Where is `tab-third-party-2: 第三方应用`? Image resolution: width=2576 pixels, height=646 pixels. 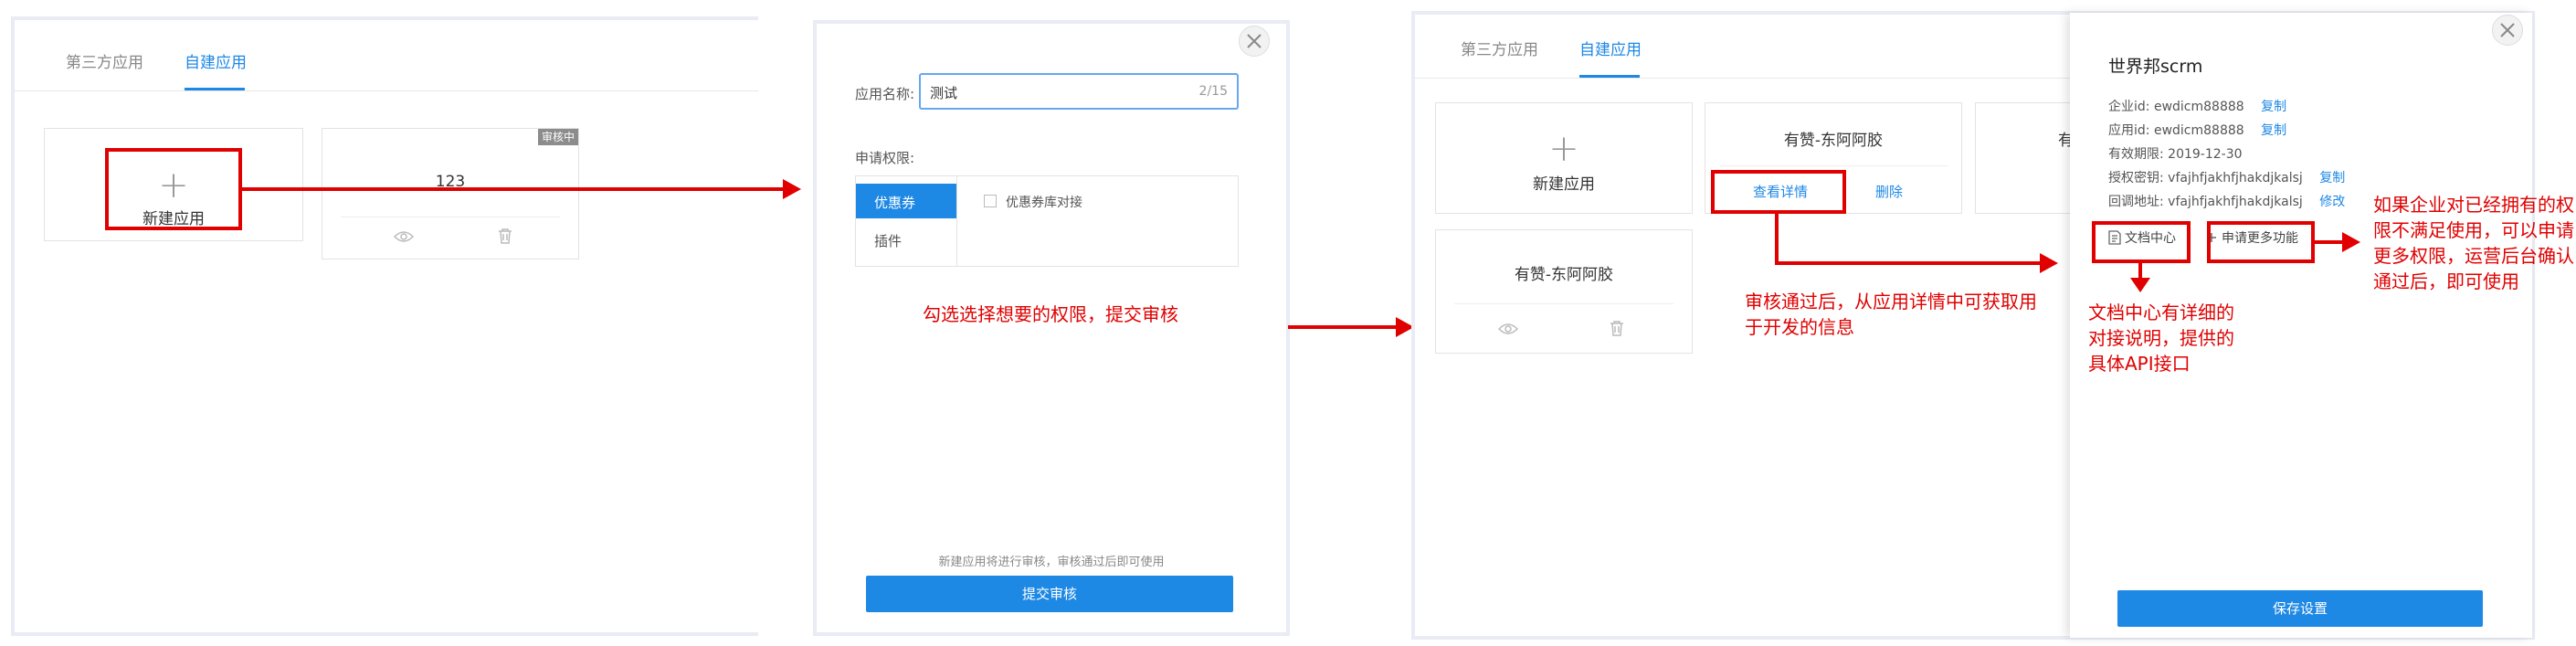
tab-third-party-2: 第三方应用 is located at coordinates (1499, 48).